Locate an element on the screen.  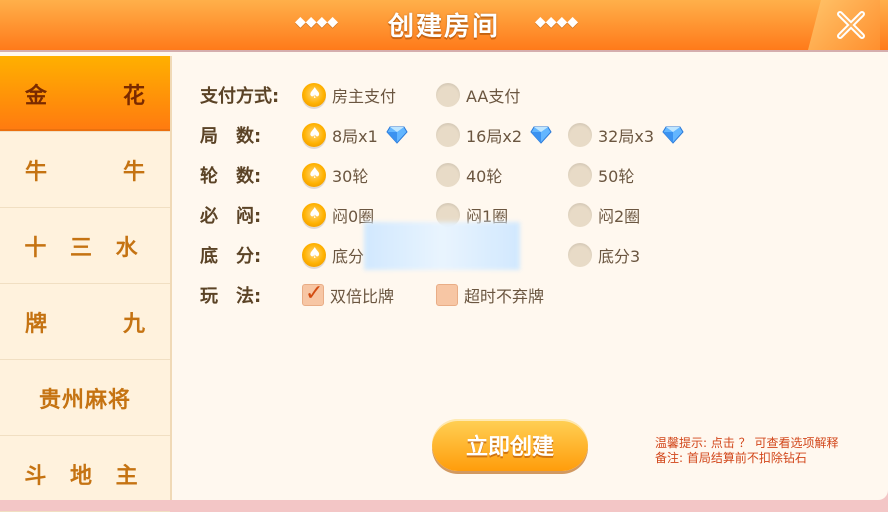
rounds-8-option: 8局x1 is located at coordinates (355, 135).